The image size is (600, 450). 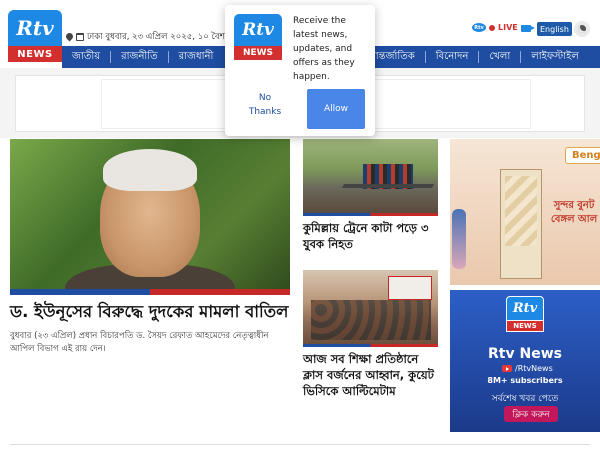 What do you see at coordinates (35, 54) in the screenshot?
I see `logo-news-text: NEWS` at bounding box center [35, 54].